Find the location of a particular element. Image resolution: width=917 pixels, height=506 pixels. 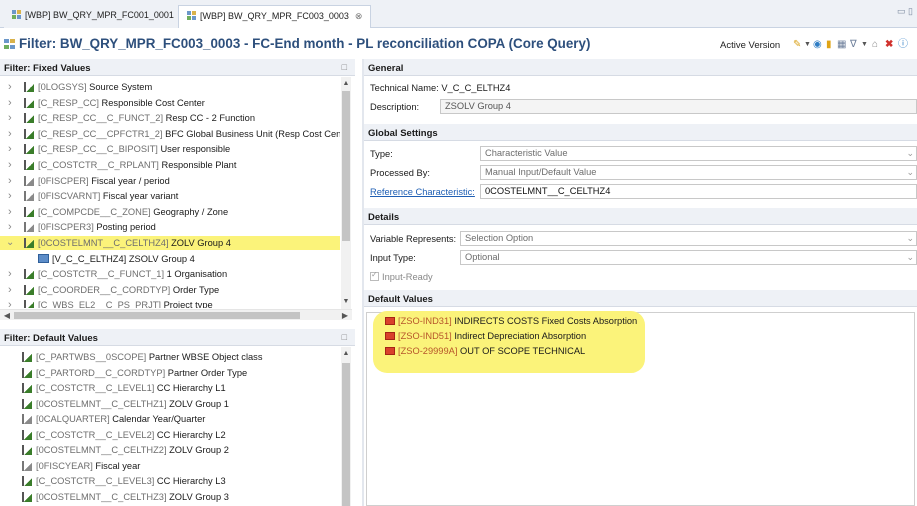

processed-by-dropdown: Manual Input/Default Value ⌄ is located at coordinates (698, 172).